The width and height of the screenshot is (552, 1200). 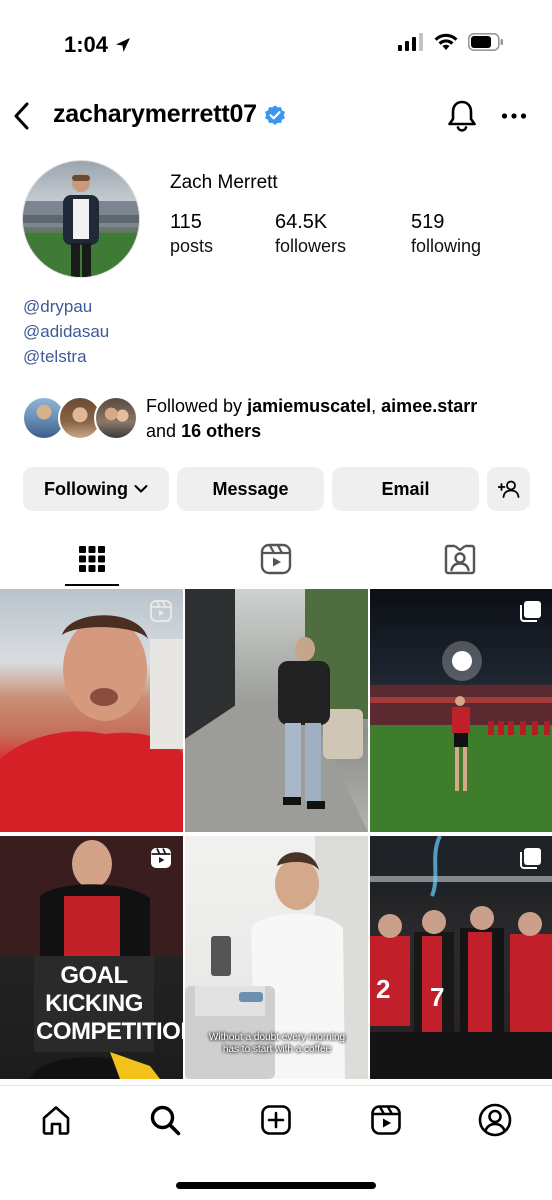 I want to click on post-team-celebration: 2 7, so click(x=461, y=957).